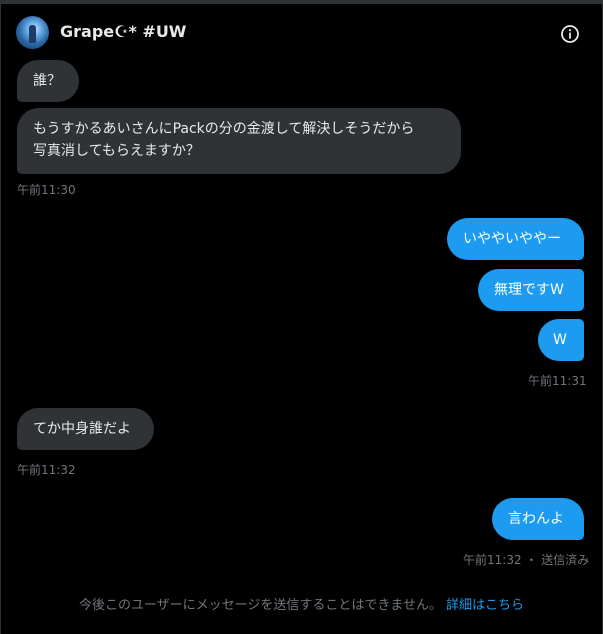  I want to click on message-text: 無理ですW, so click(529, 290).